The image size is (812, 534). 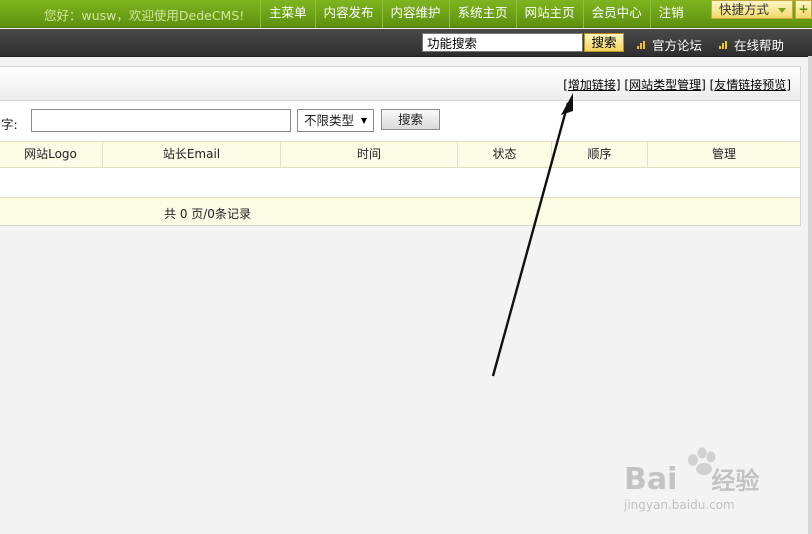 What do you see at coordinates (679, 505) in the screenshot?
I see `watermark-url: jingyan.baidu.com` at bounding box center [679, 505].